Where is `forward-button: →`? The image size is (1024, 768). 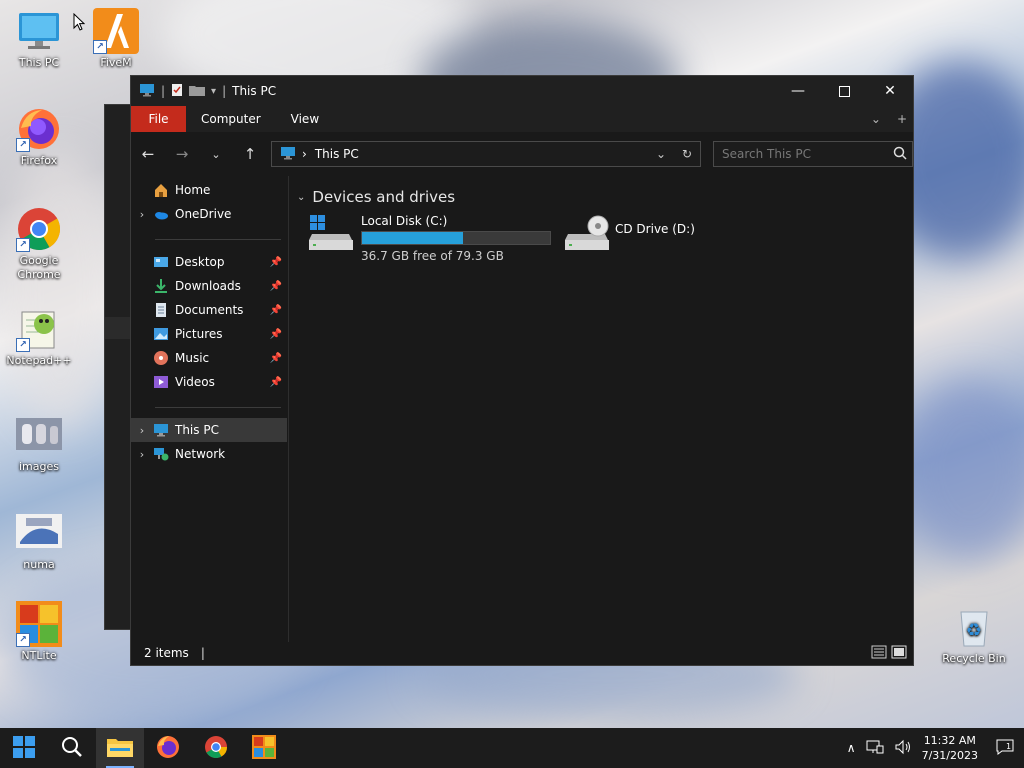 forward-button: → is located at coordinates (182, 154).